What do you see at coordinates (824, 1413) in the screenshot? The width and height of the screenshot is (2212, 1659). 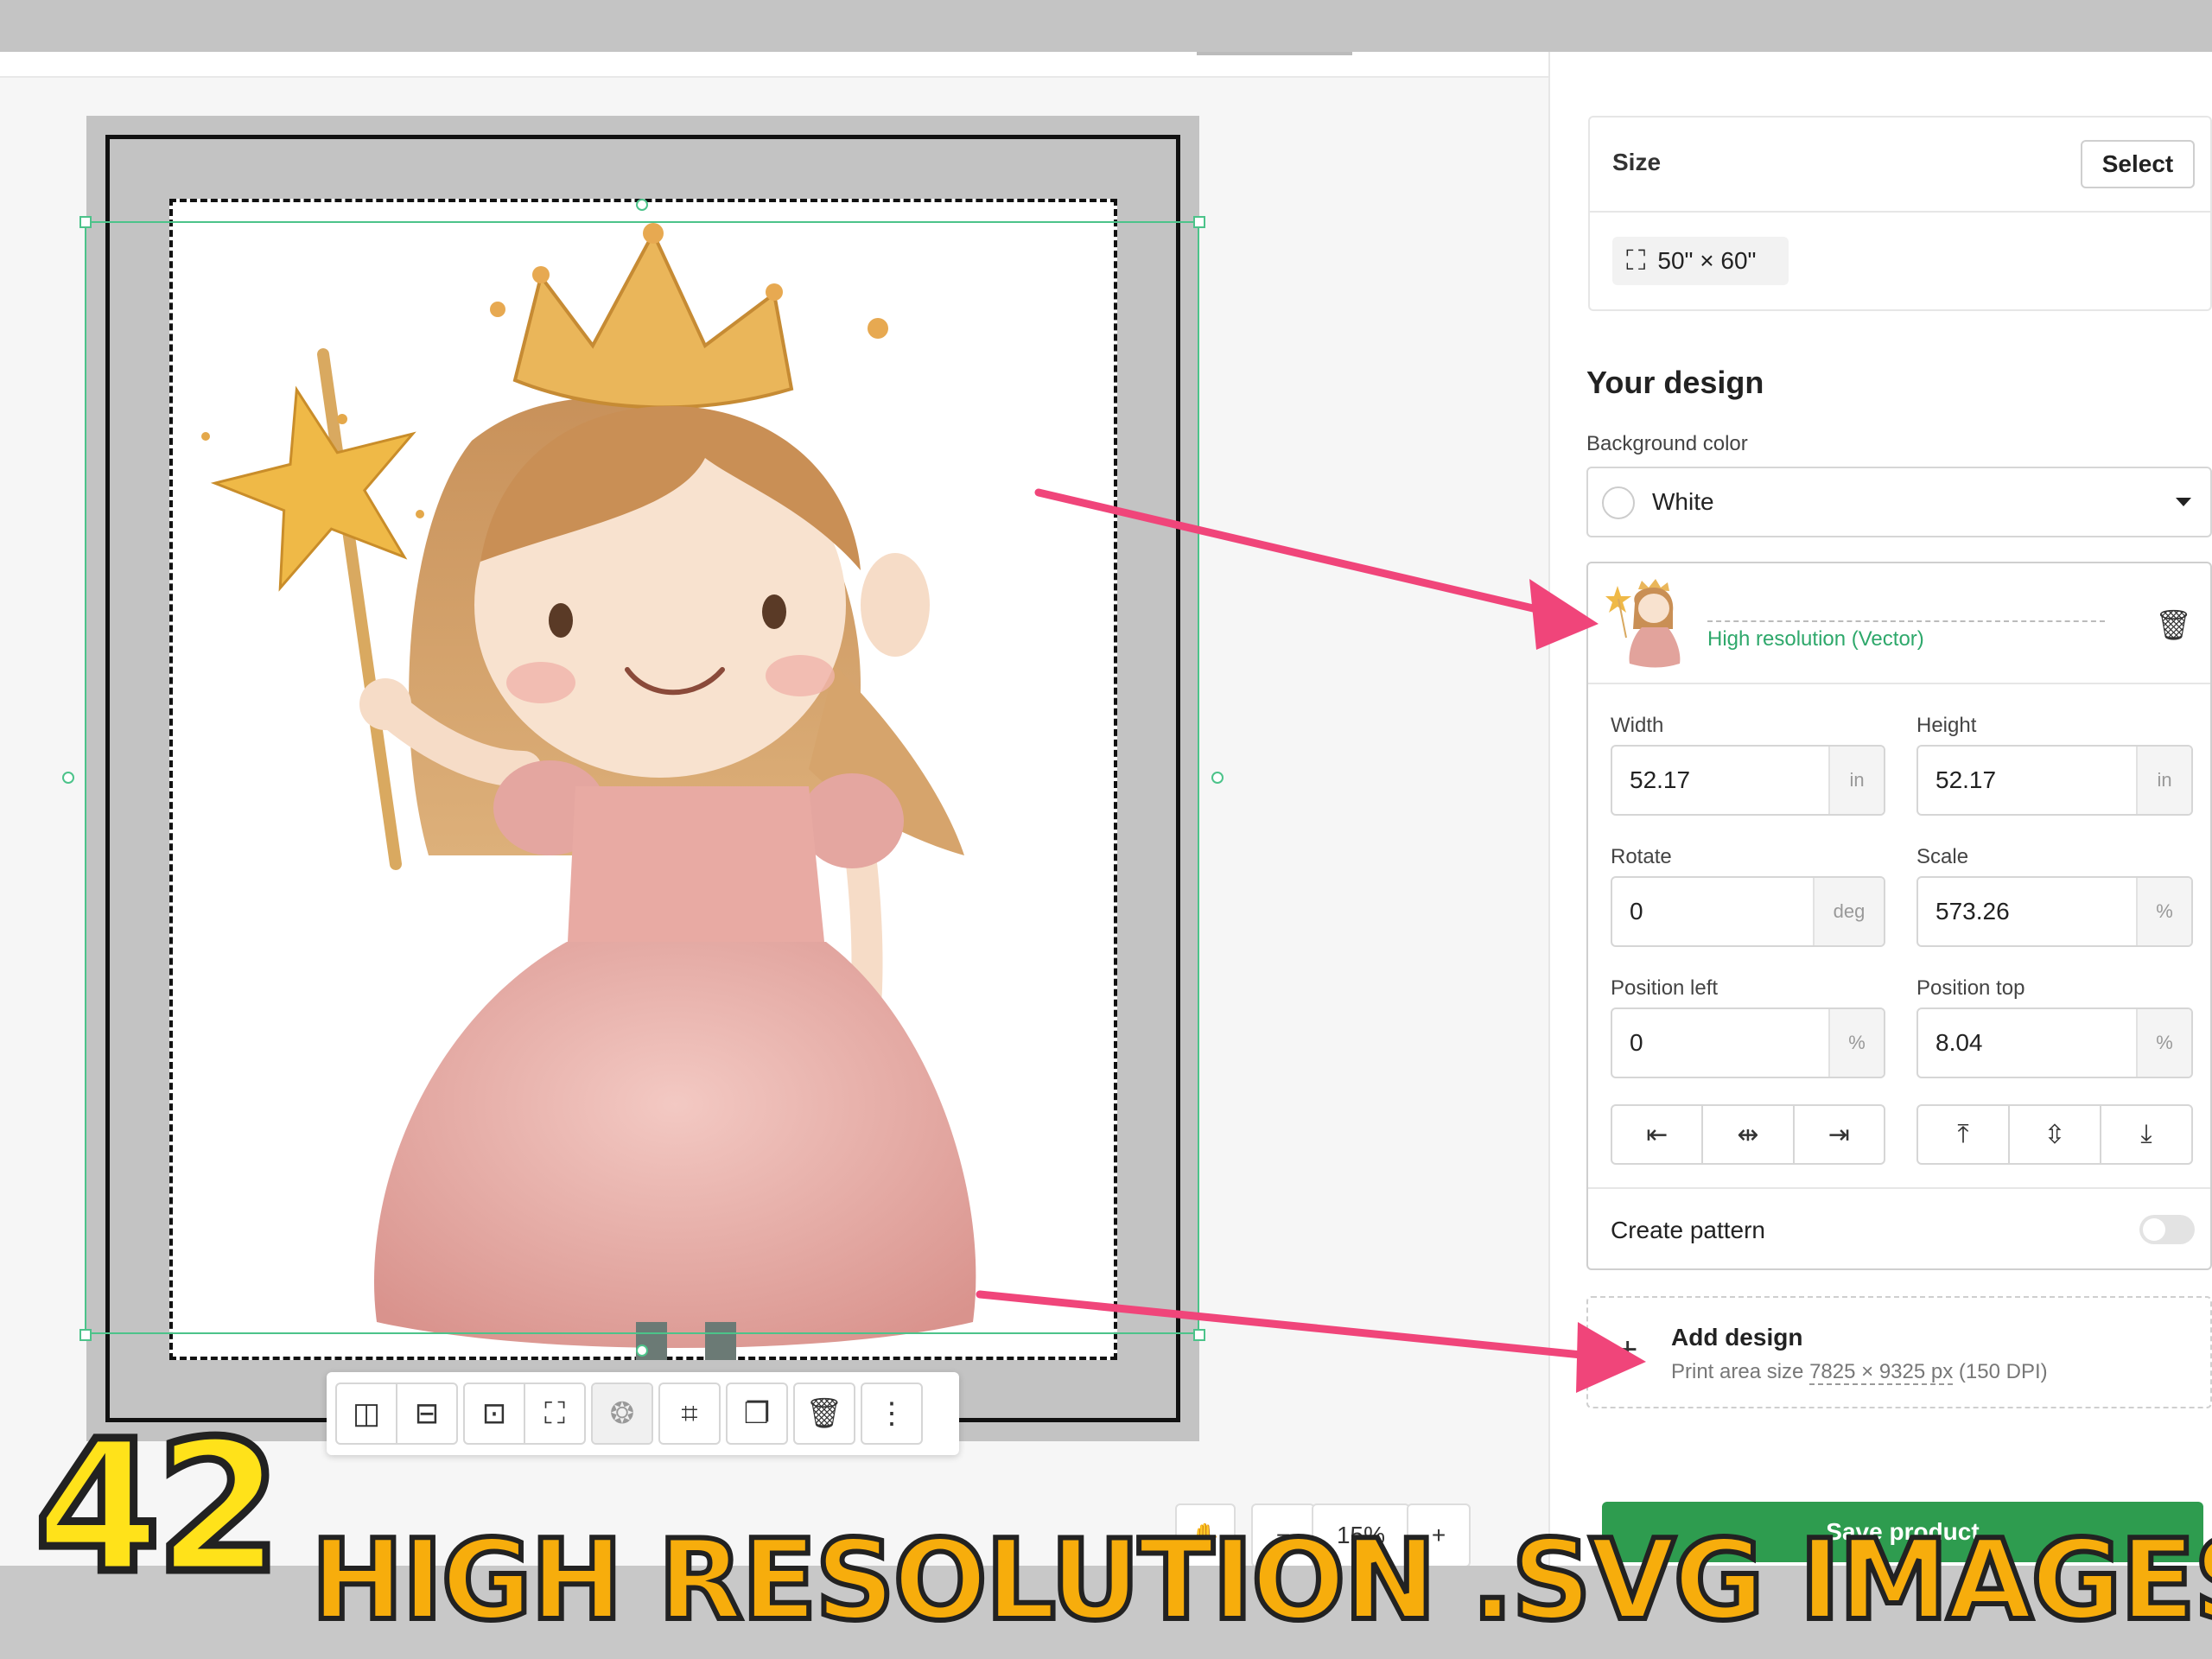 I see `trash-icon: 🗑` at bounding box center [824, 1413].